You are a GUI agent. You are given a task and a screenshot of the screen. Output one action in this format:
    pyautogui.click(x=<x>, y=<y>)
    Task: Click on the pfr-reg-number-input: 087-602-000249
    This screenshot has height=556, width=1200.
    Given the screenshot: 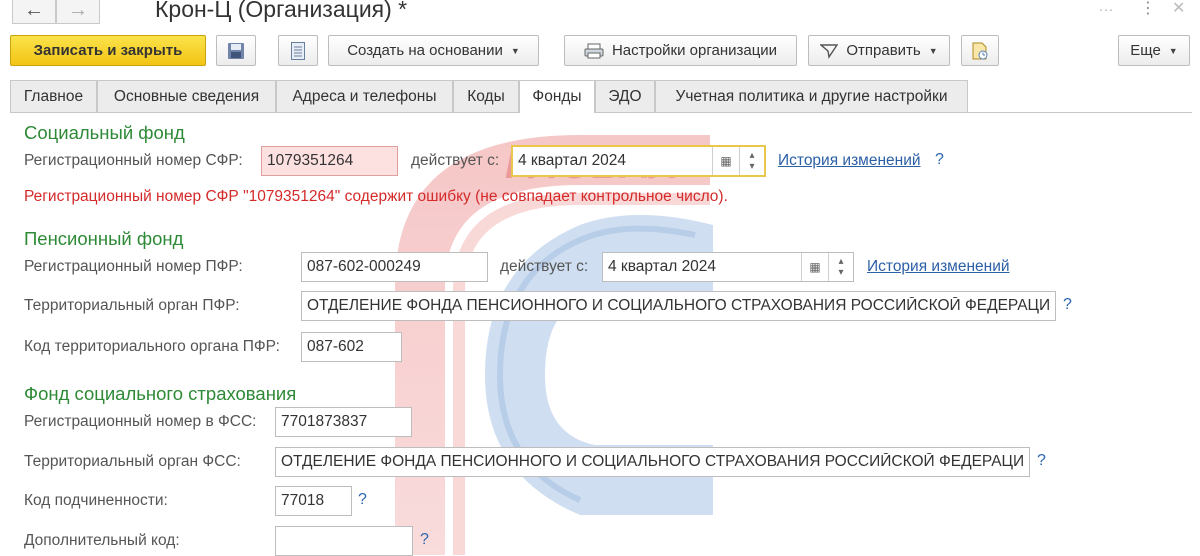 What is the action you would take?
    pyautogui.click(x=394, y=267)
    